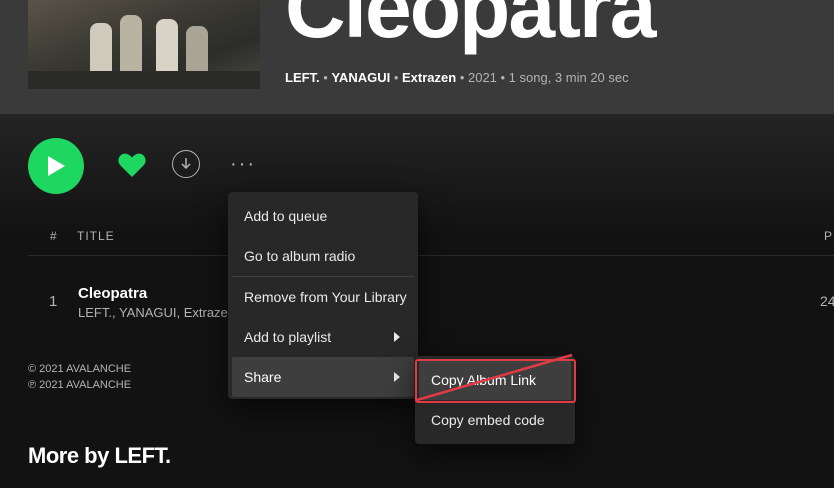  I want to click on more-options-button: ···, so click(243, 164).